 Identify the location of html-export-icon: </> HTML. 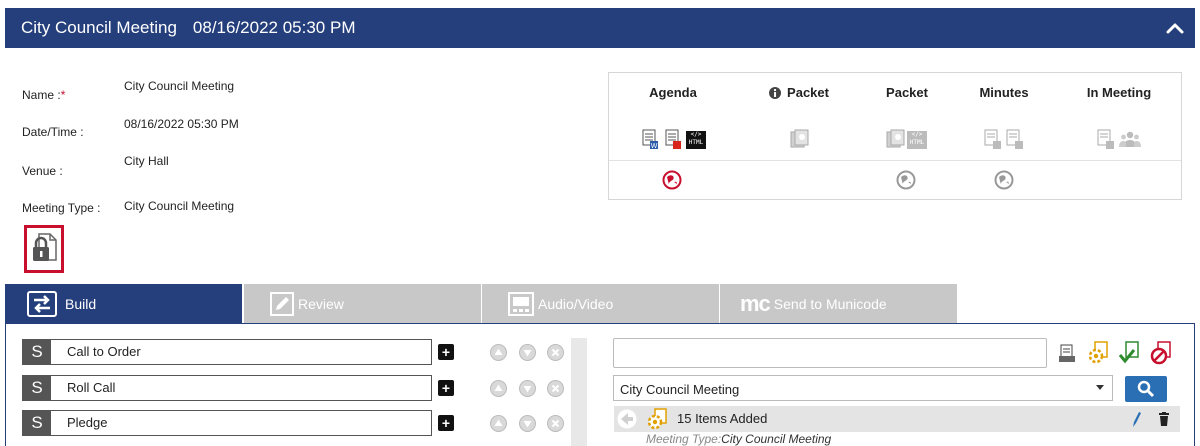
(696, 140).